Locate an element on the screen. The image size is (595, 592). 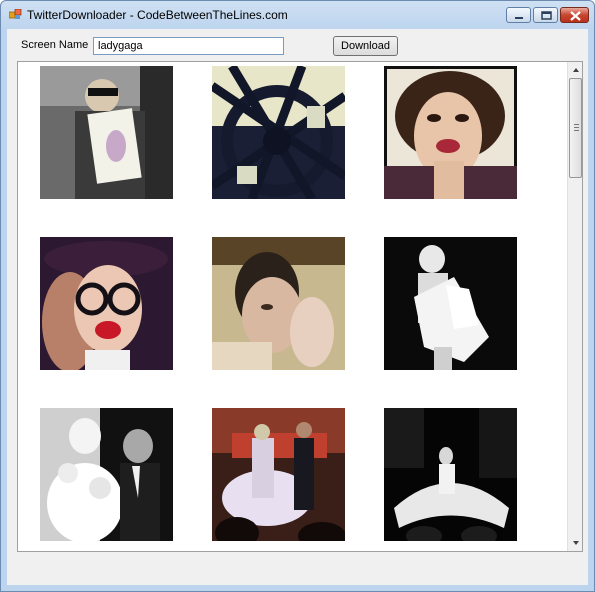
arrow-up-icon is located at coordinates (576, 70).